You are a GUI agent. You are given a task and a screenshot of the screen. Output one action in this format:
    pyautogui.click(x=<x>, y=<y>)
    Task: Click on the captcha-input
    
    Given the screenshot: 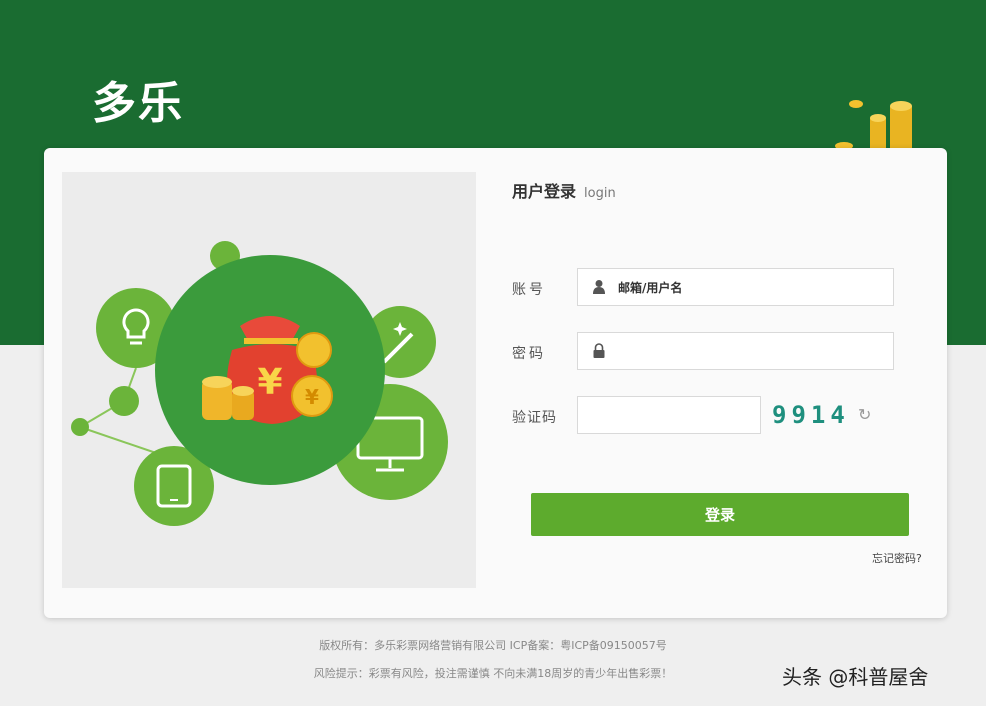 What is the action you would take?
    pyautogui.click(x=669, y=415)
    